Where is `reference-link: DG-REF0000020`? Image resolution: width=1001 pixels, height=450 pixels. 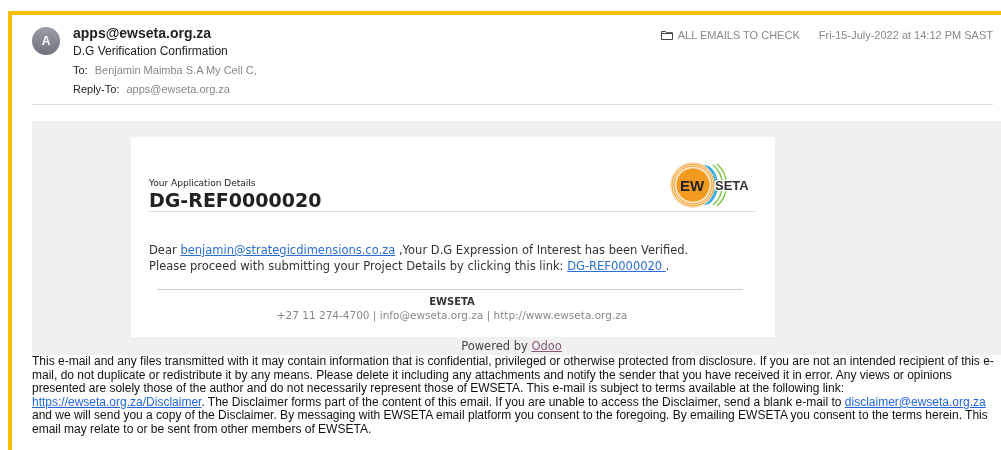 reference-link: DG-REF0000020 is located at coordinates (616, 266).